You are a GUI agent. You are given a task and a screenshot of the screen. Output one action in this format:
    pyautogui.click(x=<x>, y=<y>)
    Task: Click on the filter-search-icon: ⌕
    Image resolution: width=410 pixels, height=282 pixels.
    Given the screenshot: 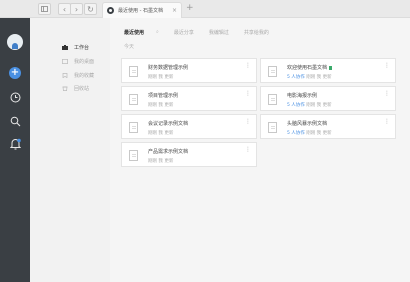 What is the action you would take?
    pyautogui.click(x=157, y=32)
    